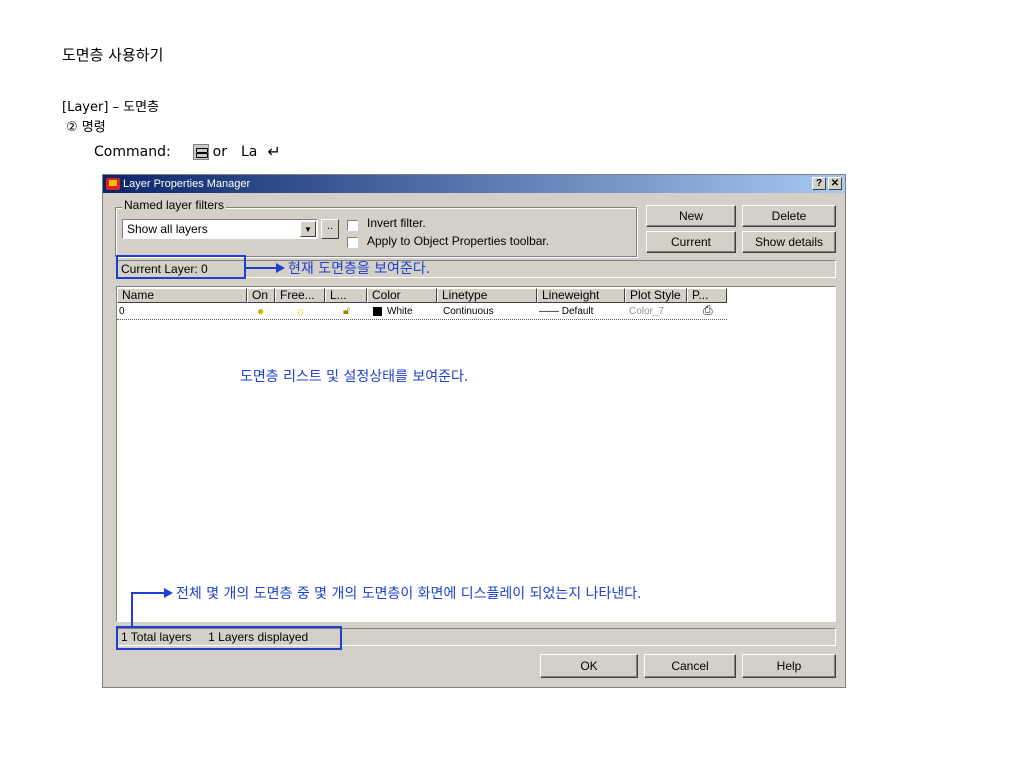 The image size is (1023, 767). Describe the element at coordinates (113, 55) in the screenshot. I see `page-title: 도면층 사용하기` at that location.